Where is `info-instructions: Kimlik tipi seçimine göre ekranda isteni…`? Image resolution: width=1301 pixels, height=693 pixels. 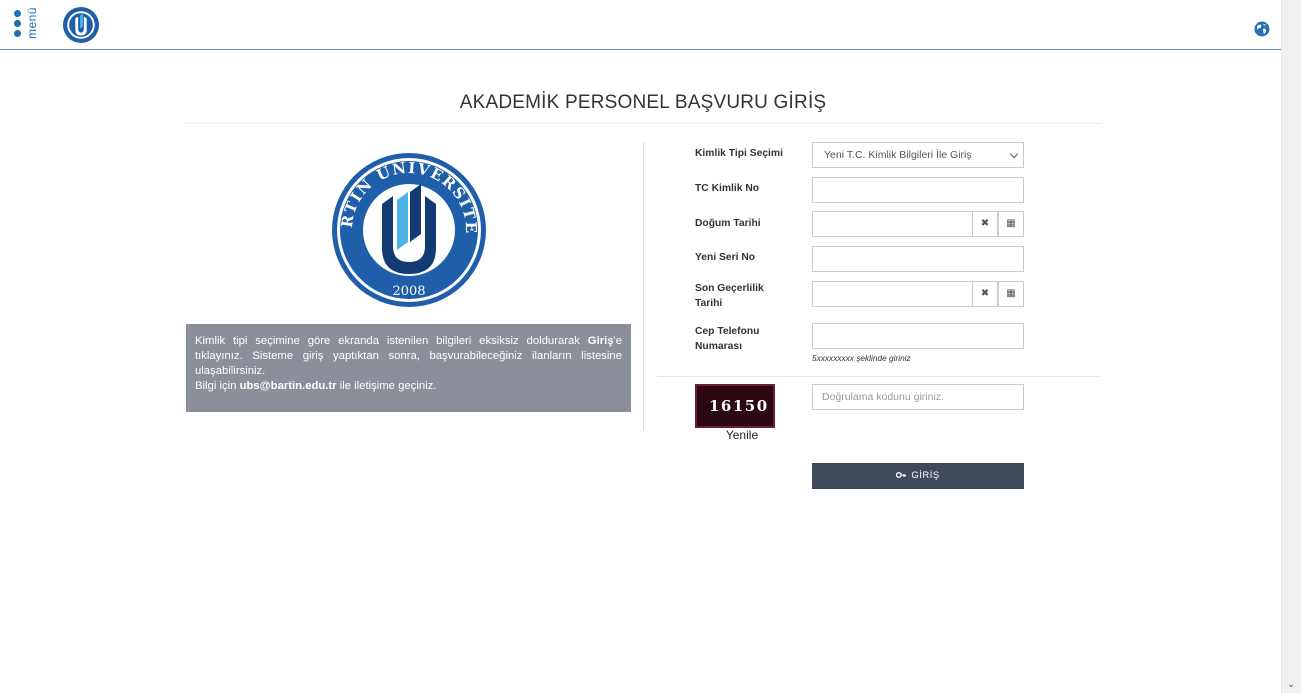 info-instructions: Kimlik tipi seçimine göre ekranda isteni… is located at coordinates (408, 356).